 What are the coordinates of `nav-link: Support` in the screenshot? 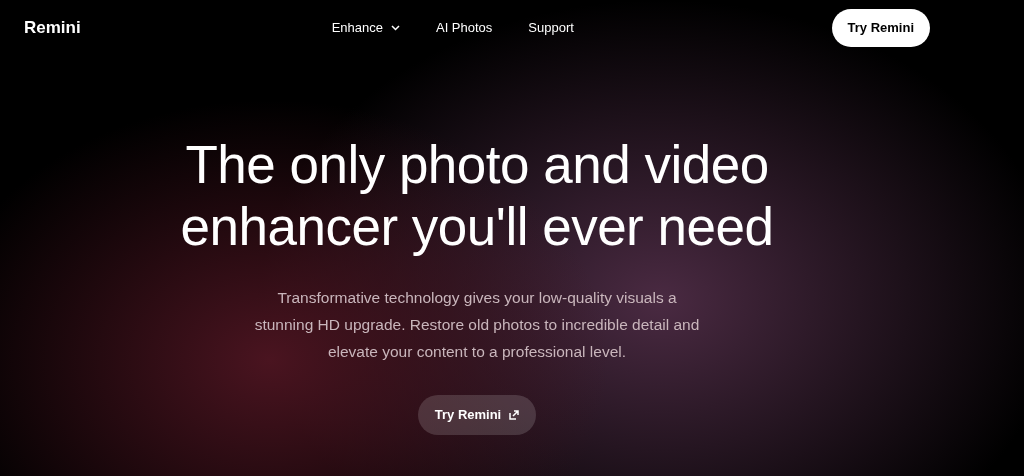 It's located at (551, 28).